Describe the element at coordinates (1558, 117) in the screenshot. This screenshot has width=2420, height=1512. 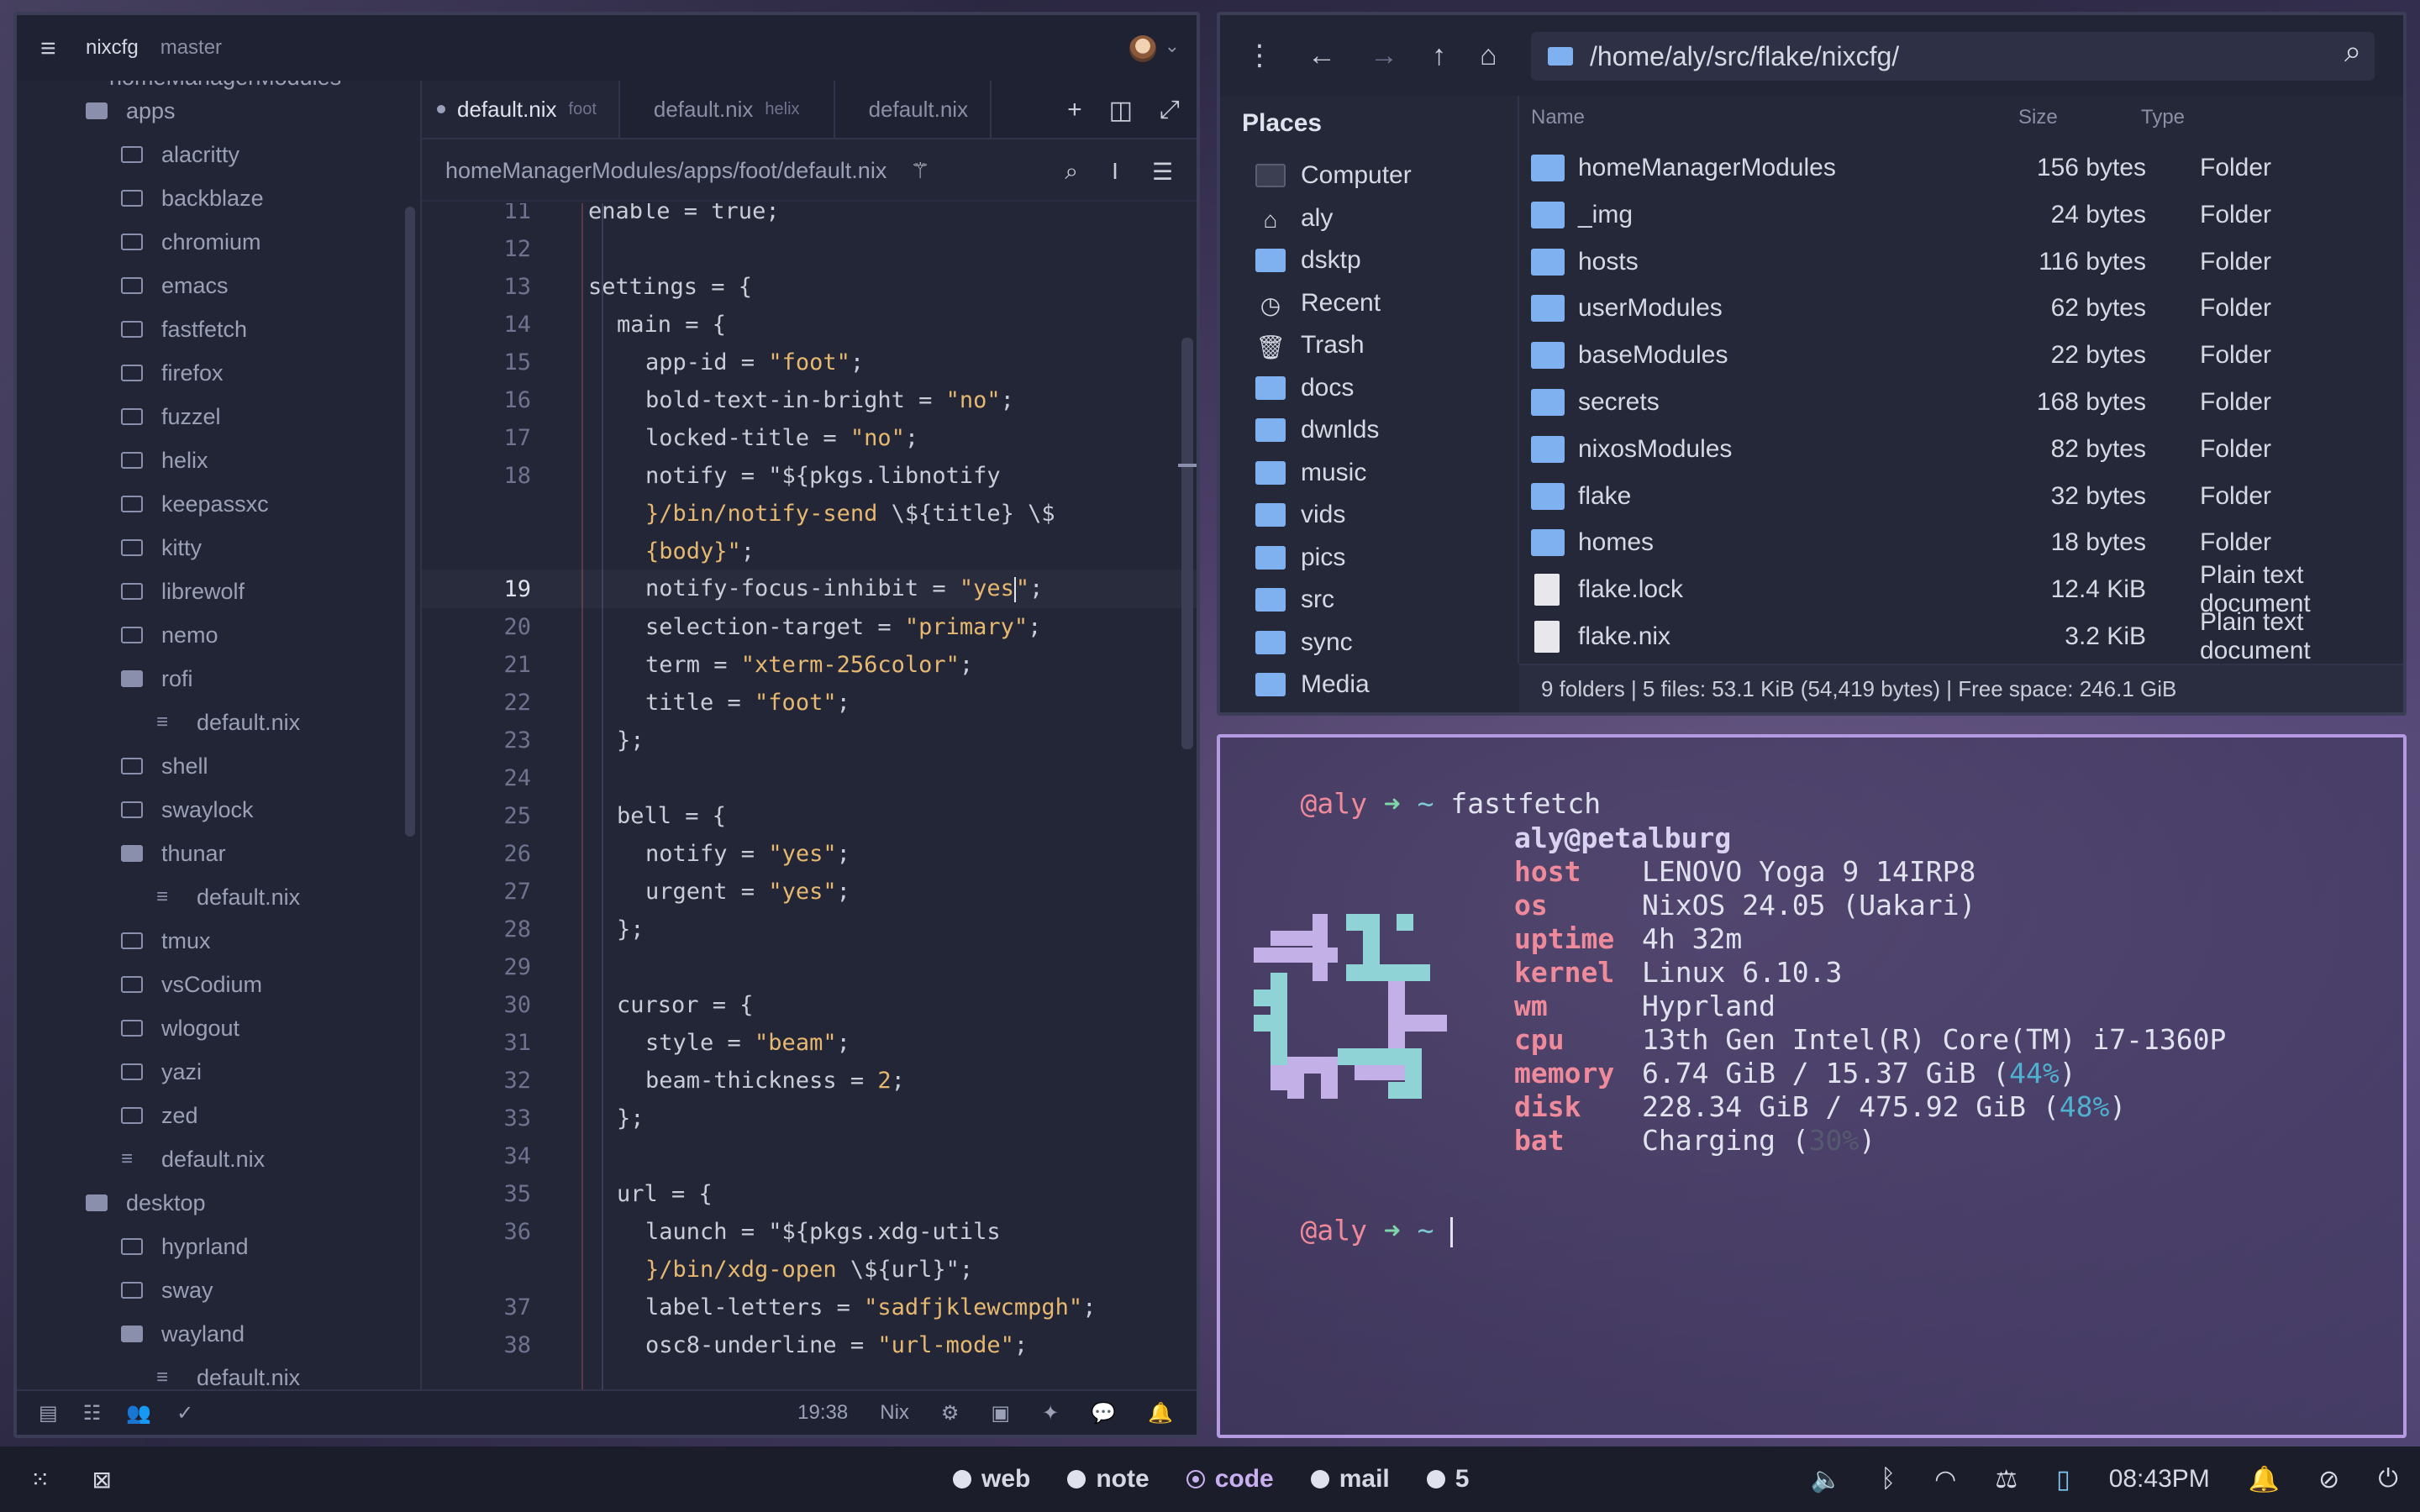
I see `column-name: Name` at that location.